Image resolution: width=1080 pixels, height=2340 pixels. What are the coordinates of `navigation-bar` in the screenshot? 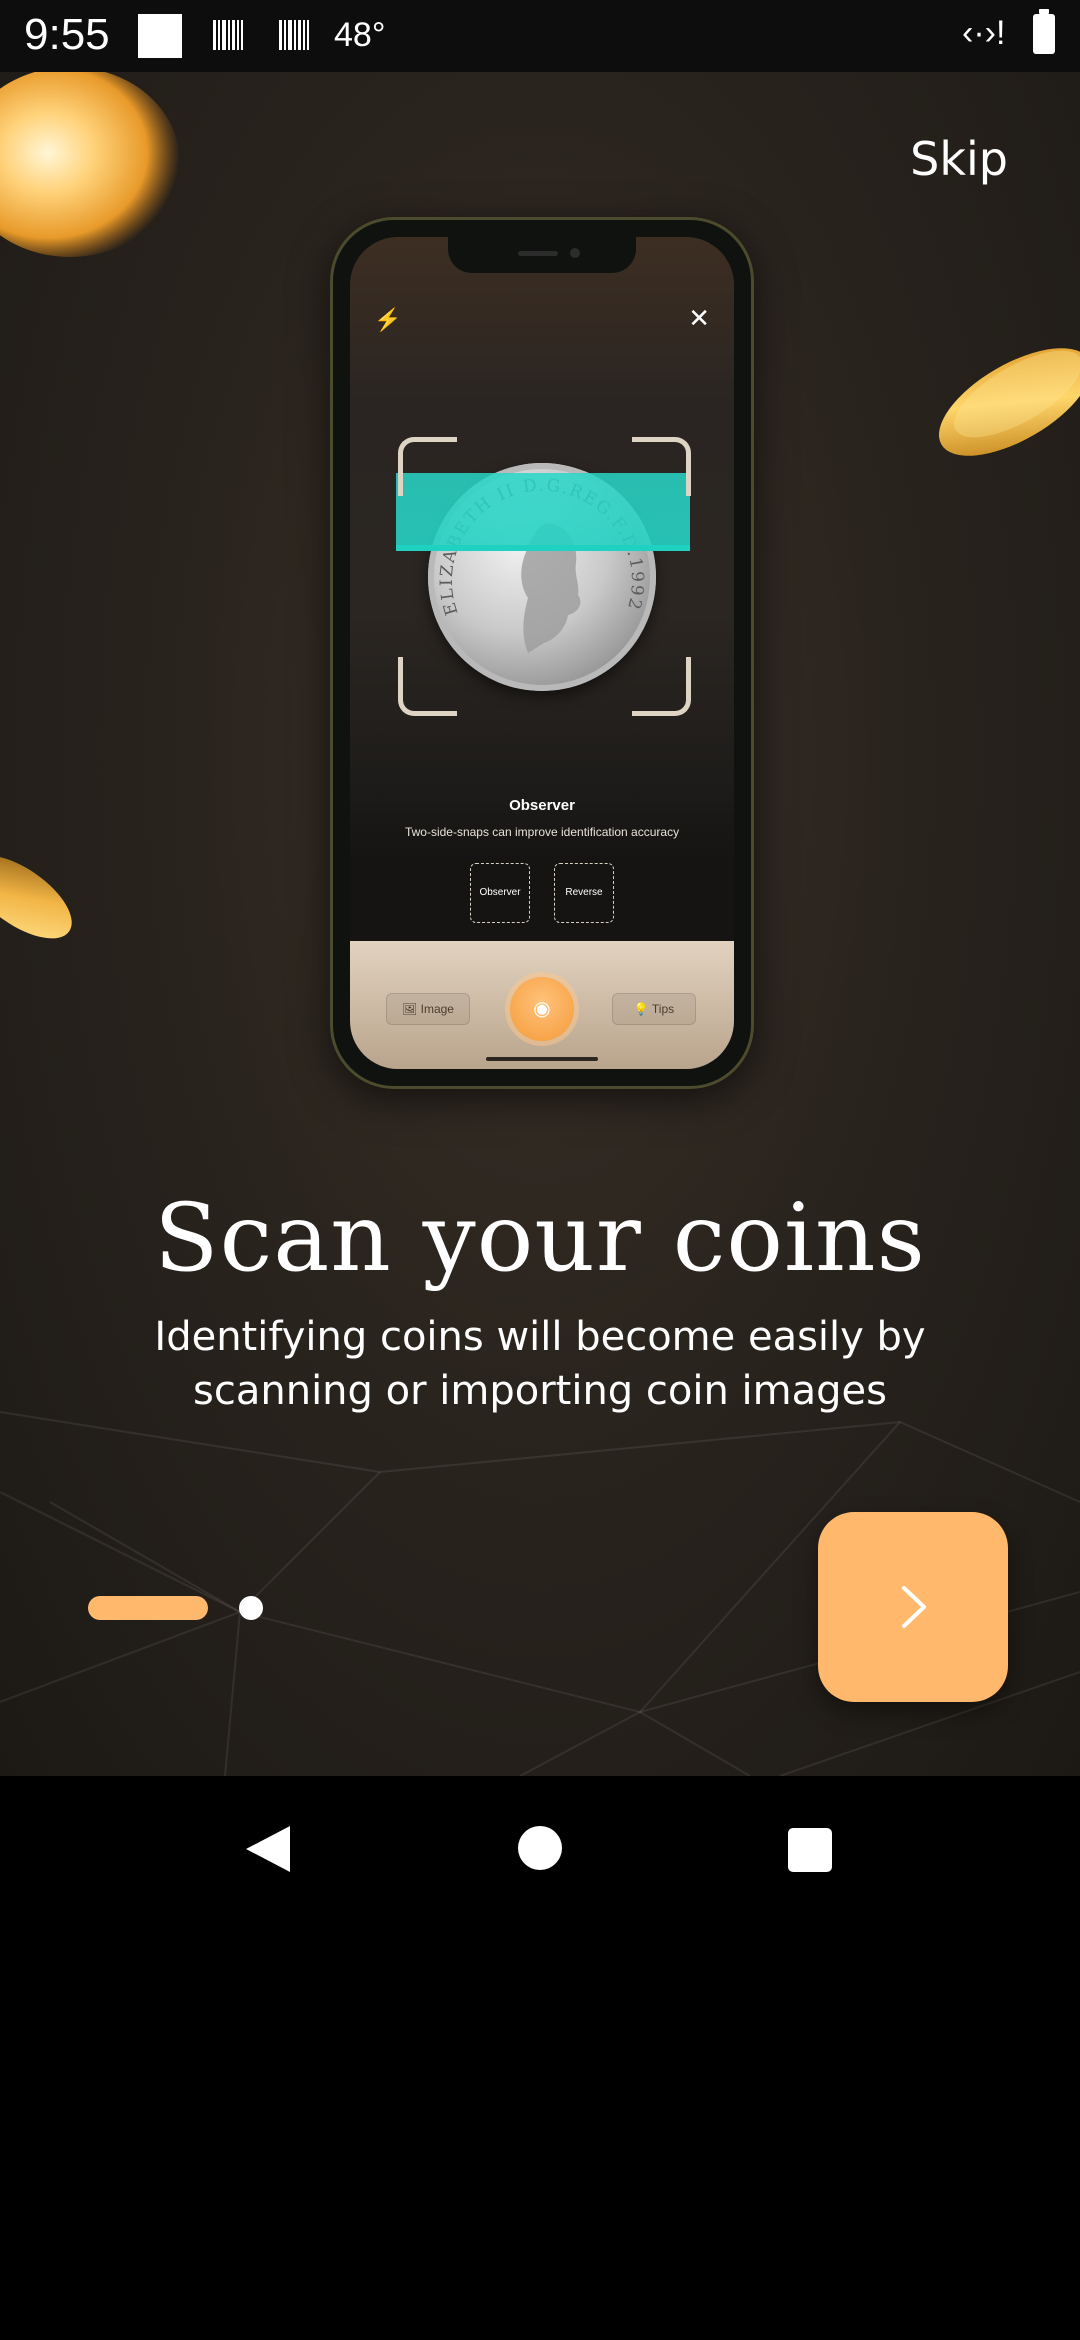 It's located at (540, 1848).